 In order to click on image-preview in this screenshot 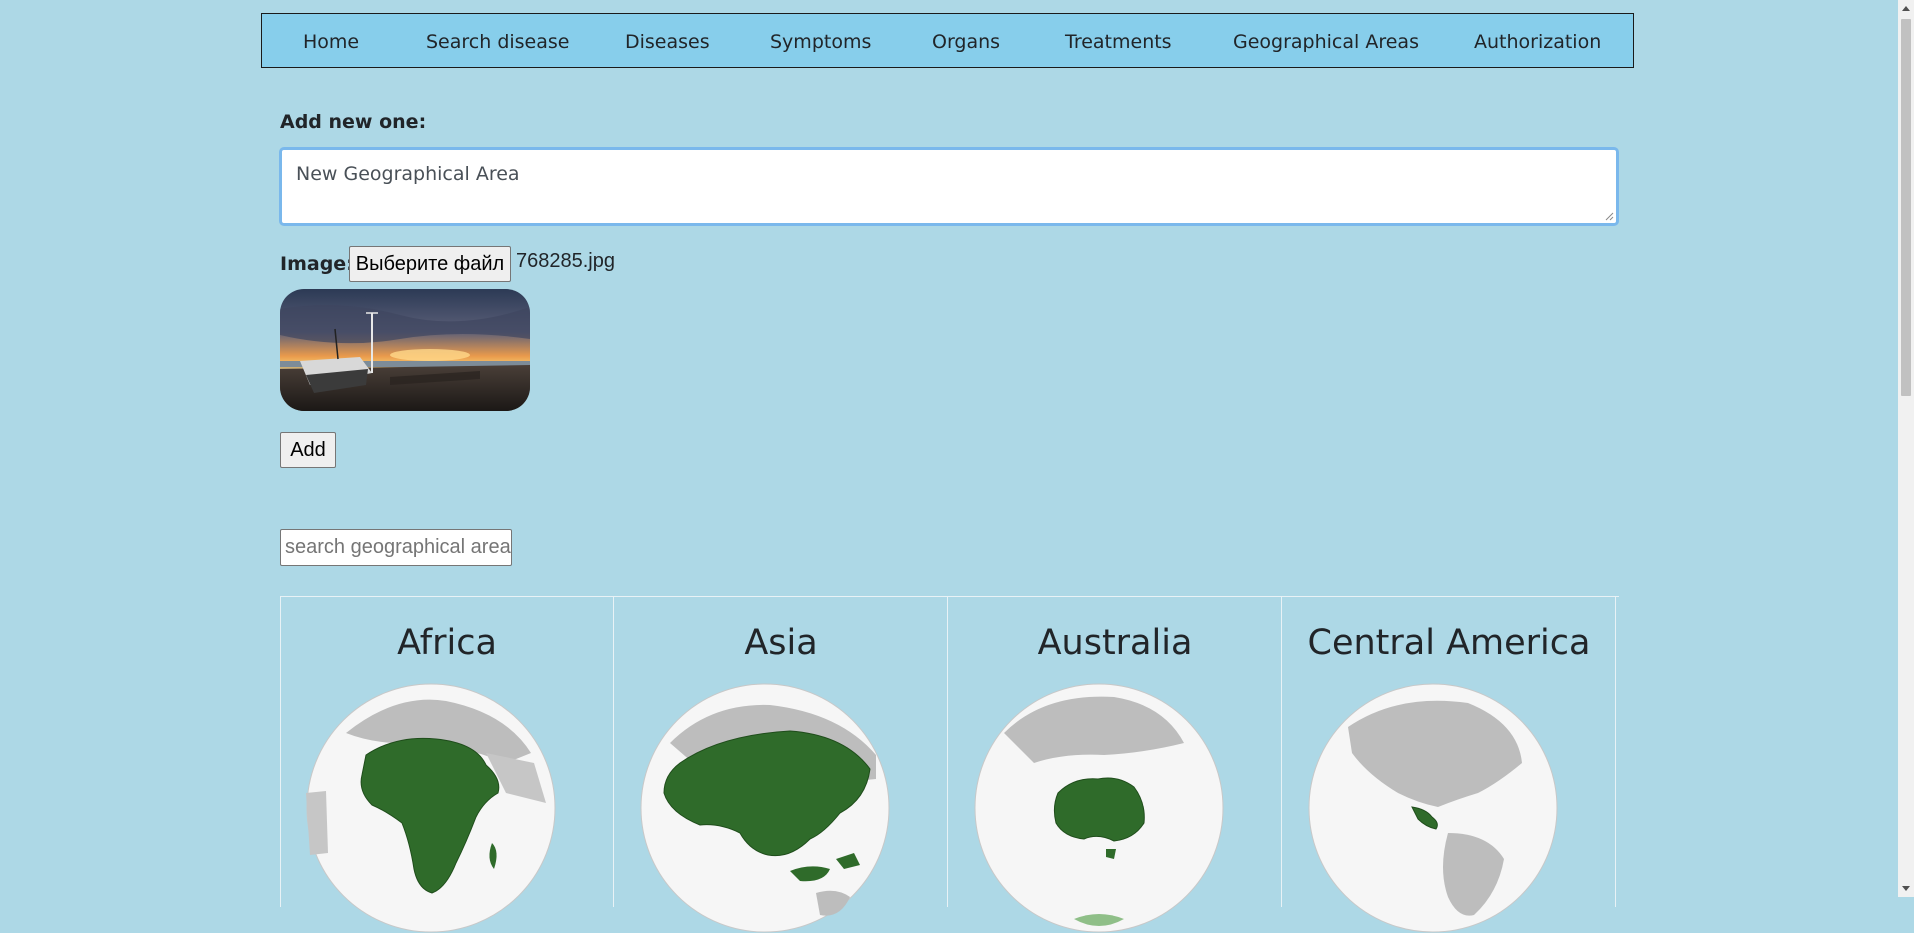, I will do `click(405, 350)`.